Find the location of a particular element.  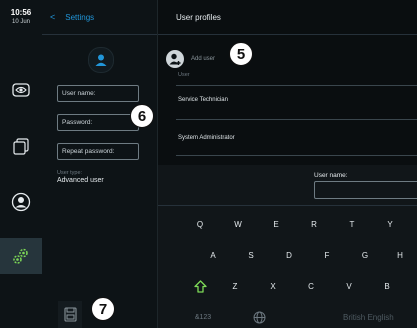

clock-date: 10 Jun is located at coordinates (20, 22).